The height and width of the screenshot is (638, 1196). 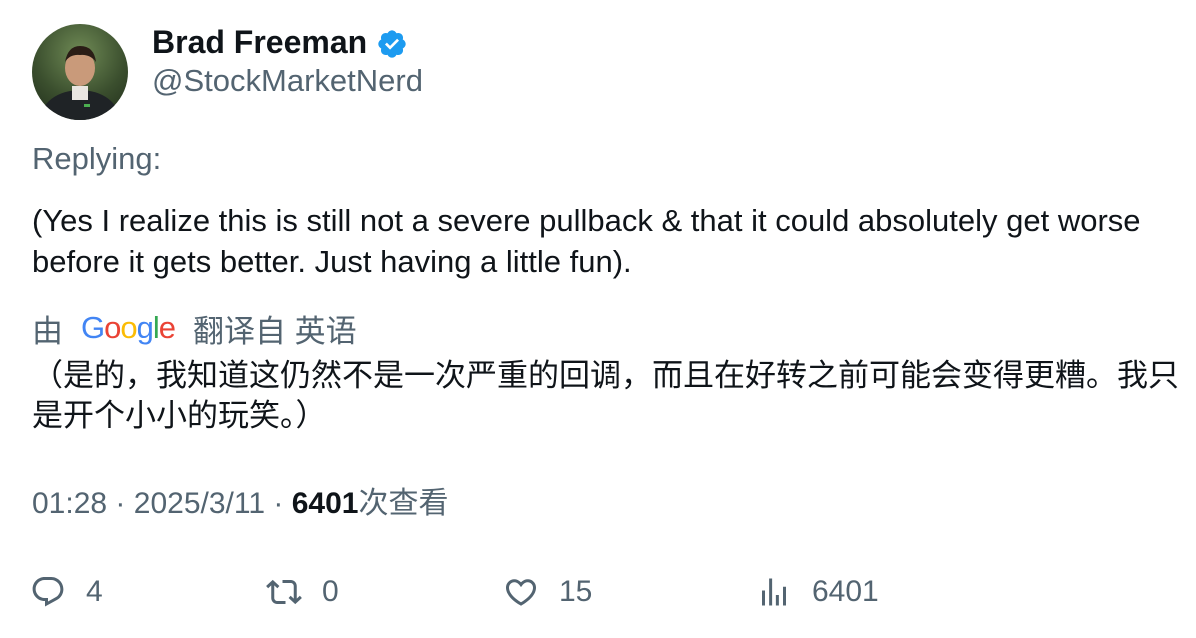 I want to click on views-button: 6401, so click(x=817, y=592).